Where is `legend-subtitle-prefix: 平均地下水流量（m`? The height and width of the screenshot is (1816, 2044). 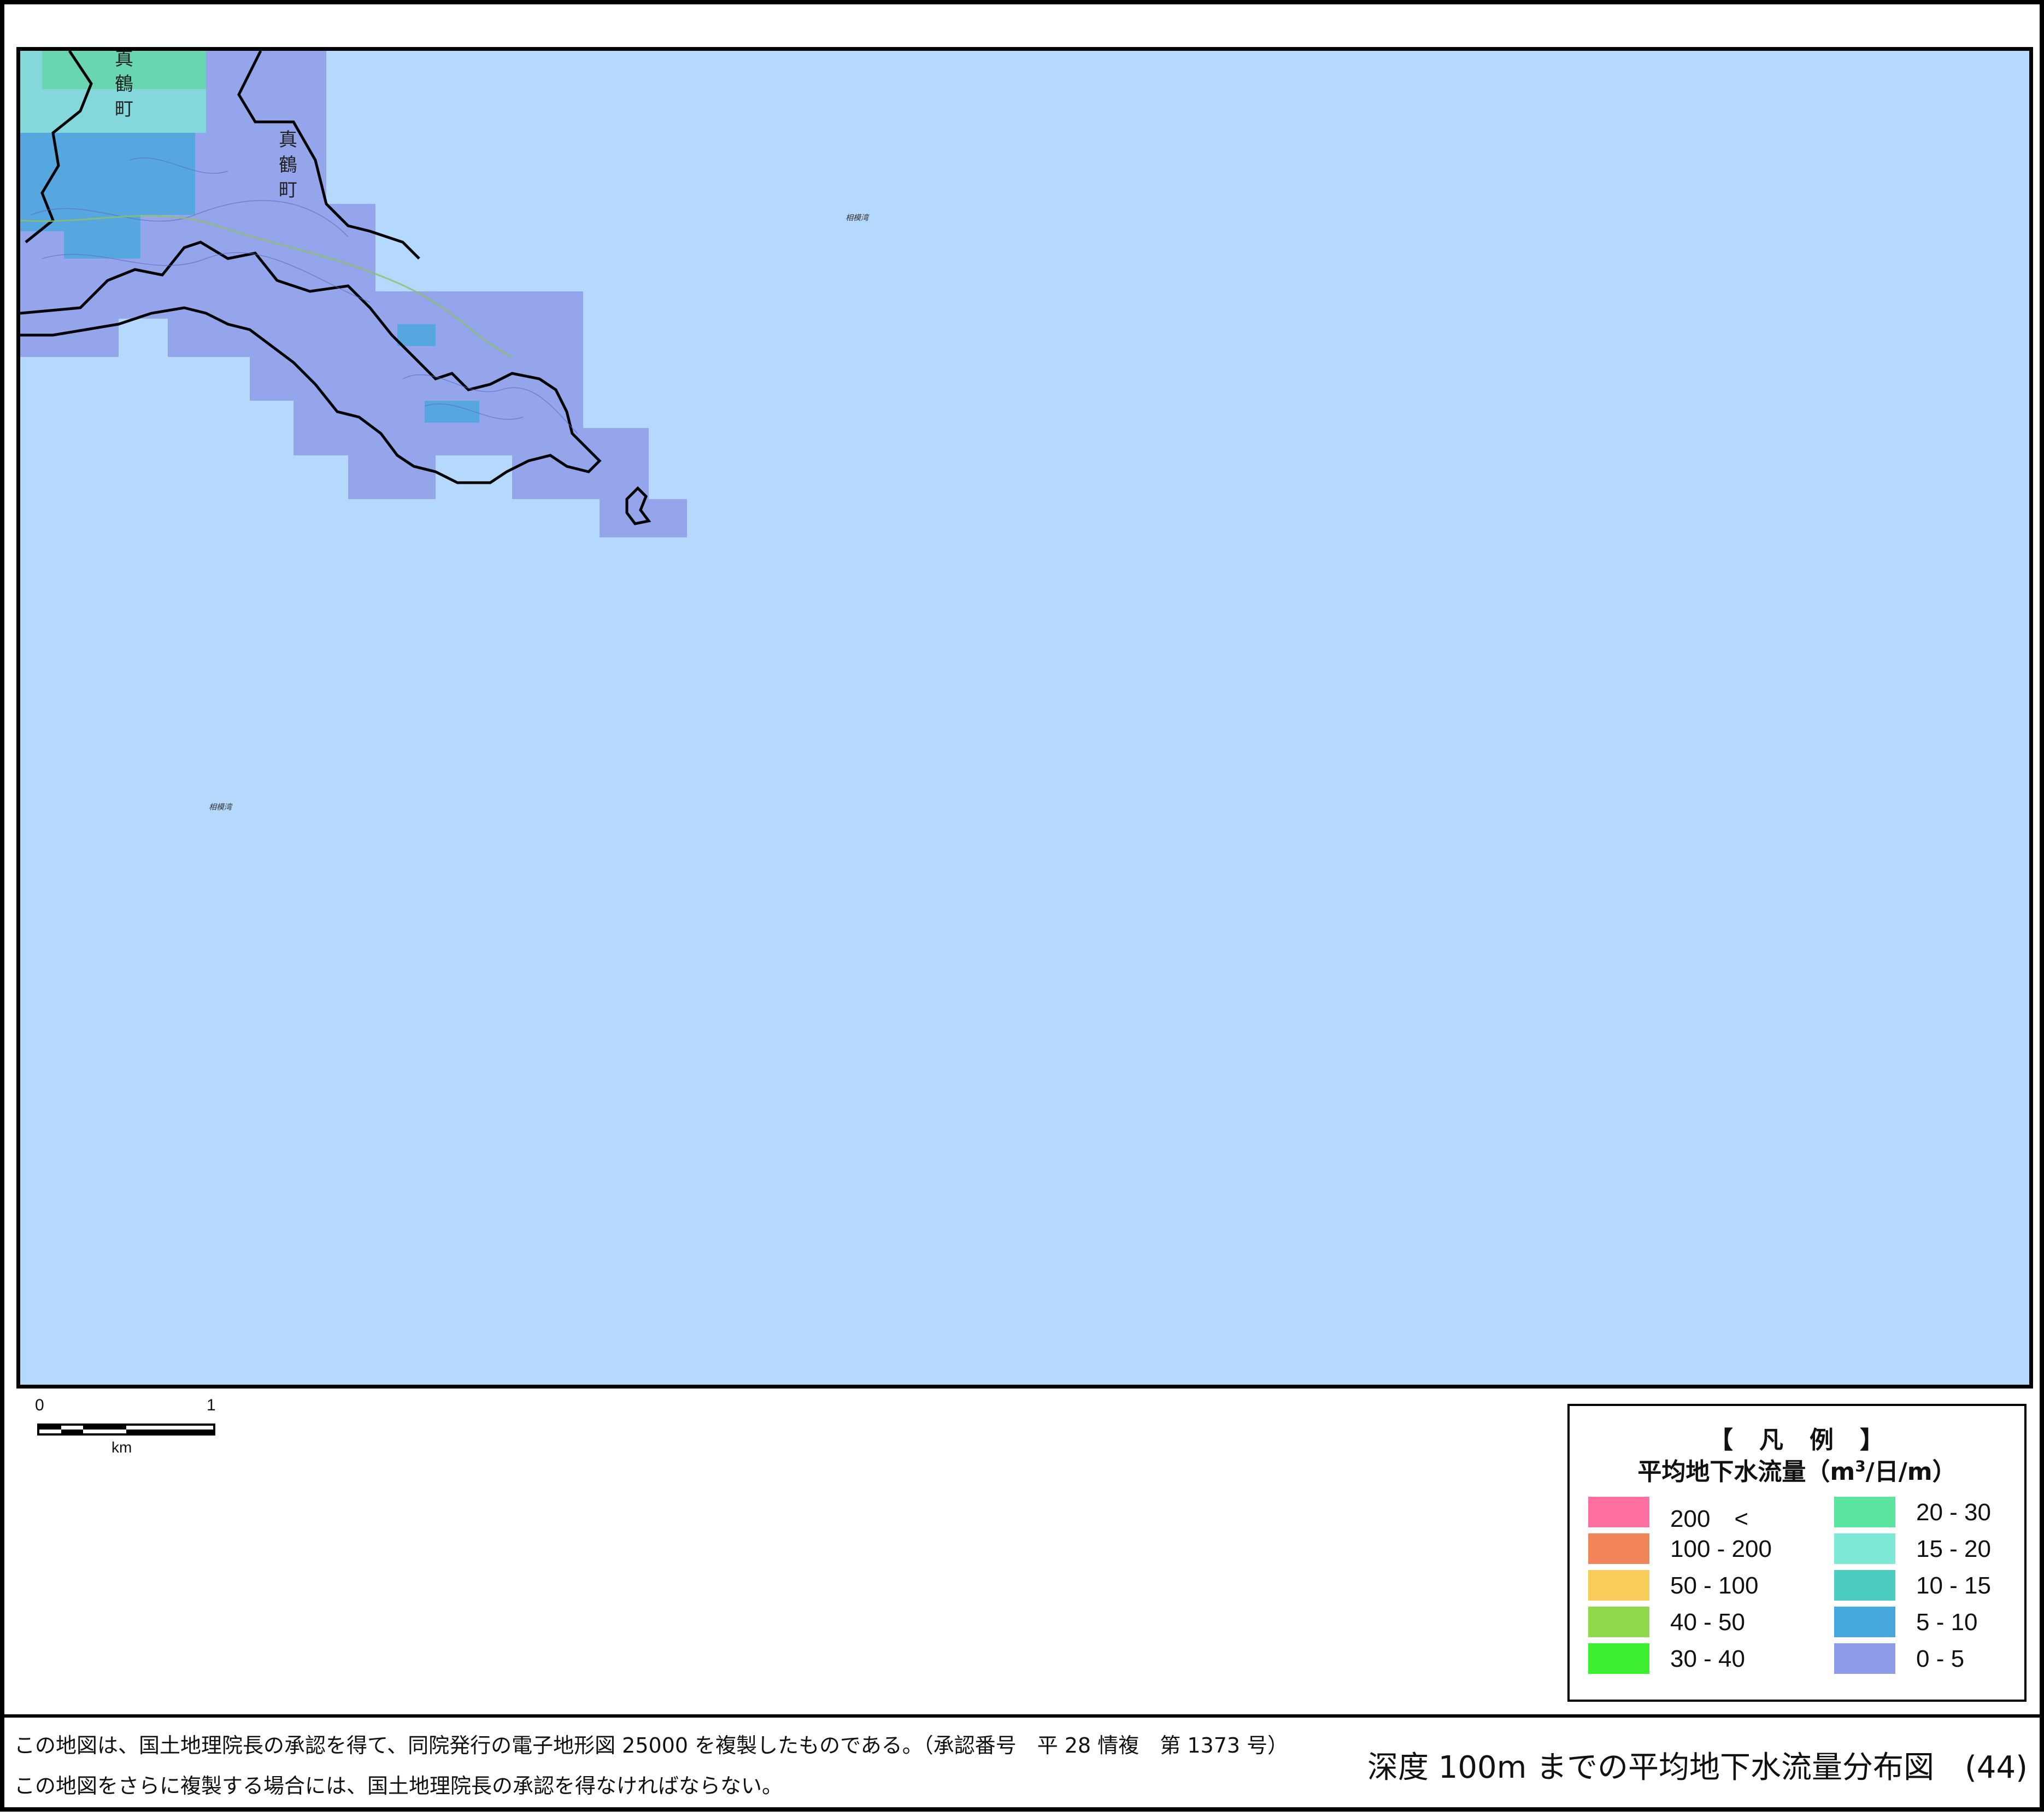
legend-subtitle-prefix: 平均地下水流量（m is located at coordinates (1746, 1472).